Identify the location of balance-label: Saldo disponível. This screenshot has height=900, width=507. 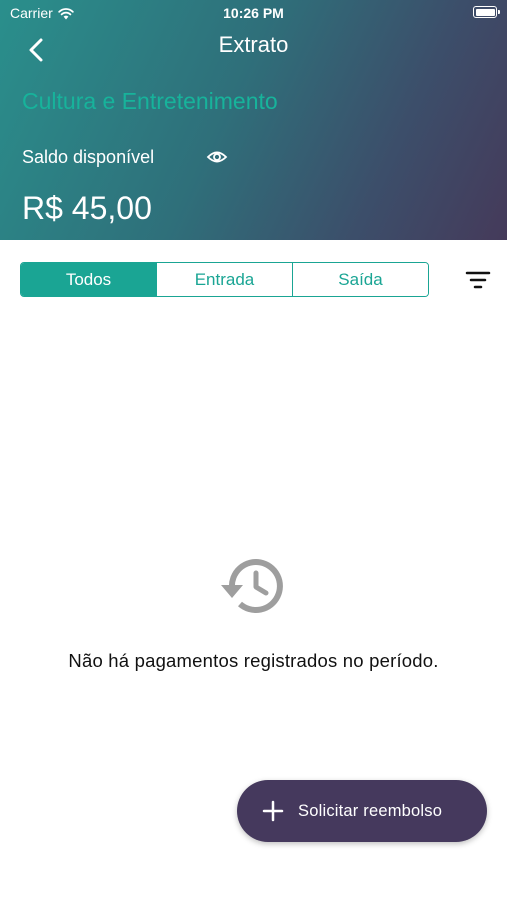
(88, 157).